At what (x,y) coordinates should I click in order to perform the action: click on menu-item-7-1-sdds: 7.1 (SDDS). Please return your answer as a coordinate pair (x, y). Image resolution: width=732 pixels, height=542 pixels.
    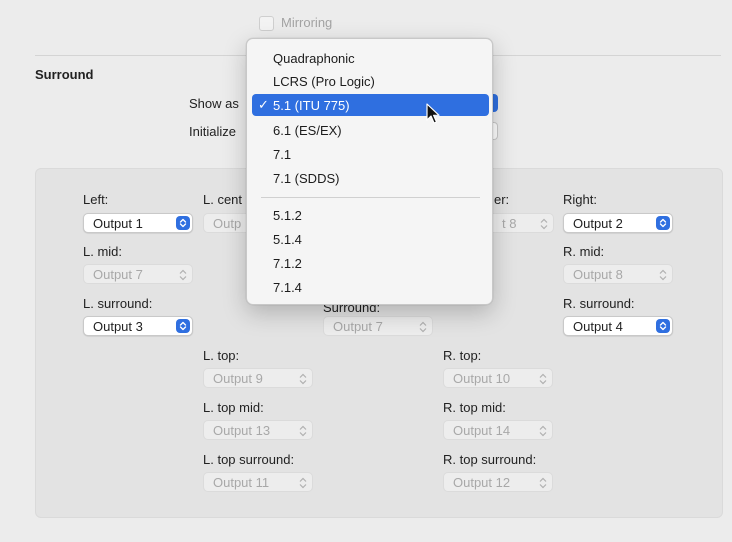
    Looking at the image, I should click on (370, 178).